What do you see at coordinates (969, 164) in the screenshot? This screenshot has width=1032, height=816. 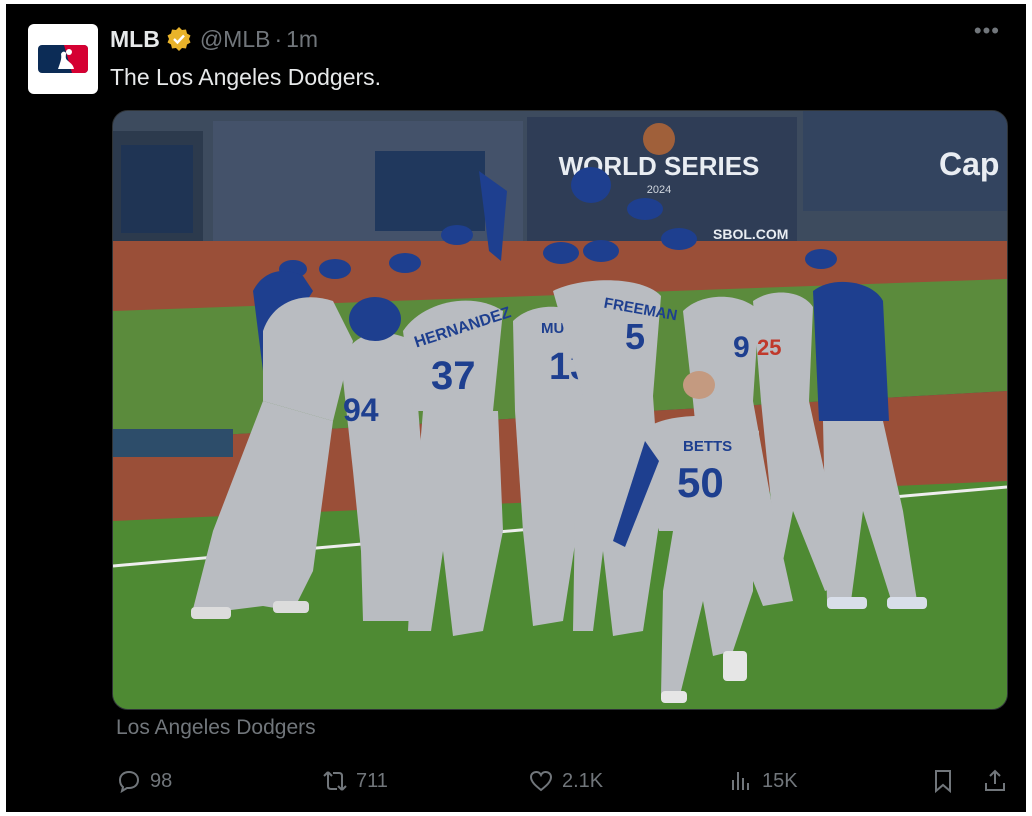 I see `sponsor-text: Cap` at bounding box center [969, 164].